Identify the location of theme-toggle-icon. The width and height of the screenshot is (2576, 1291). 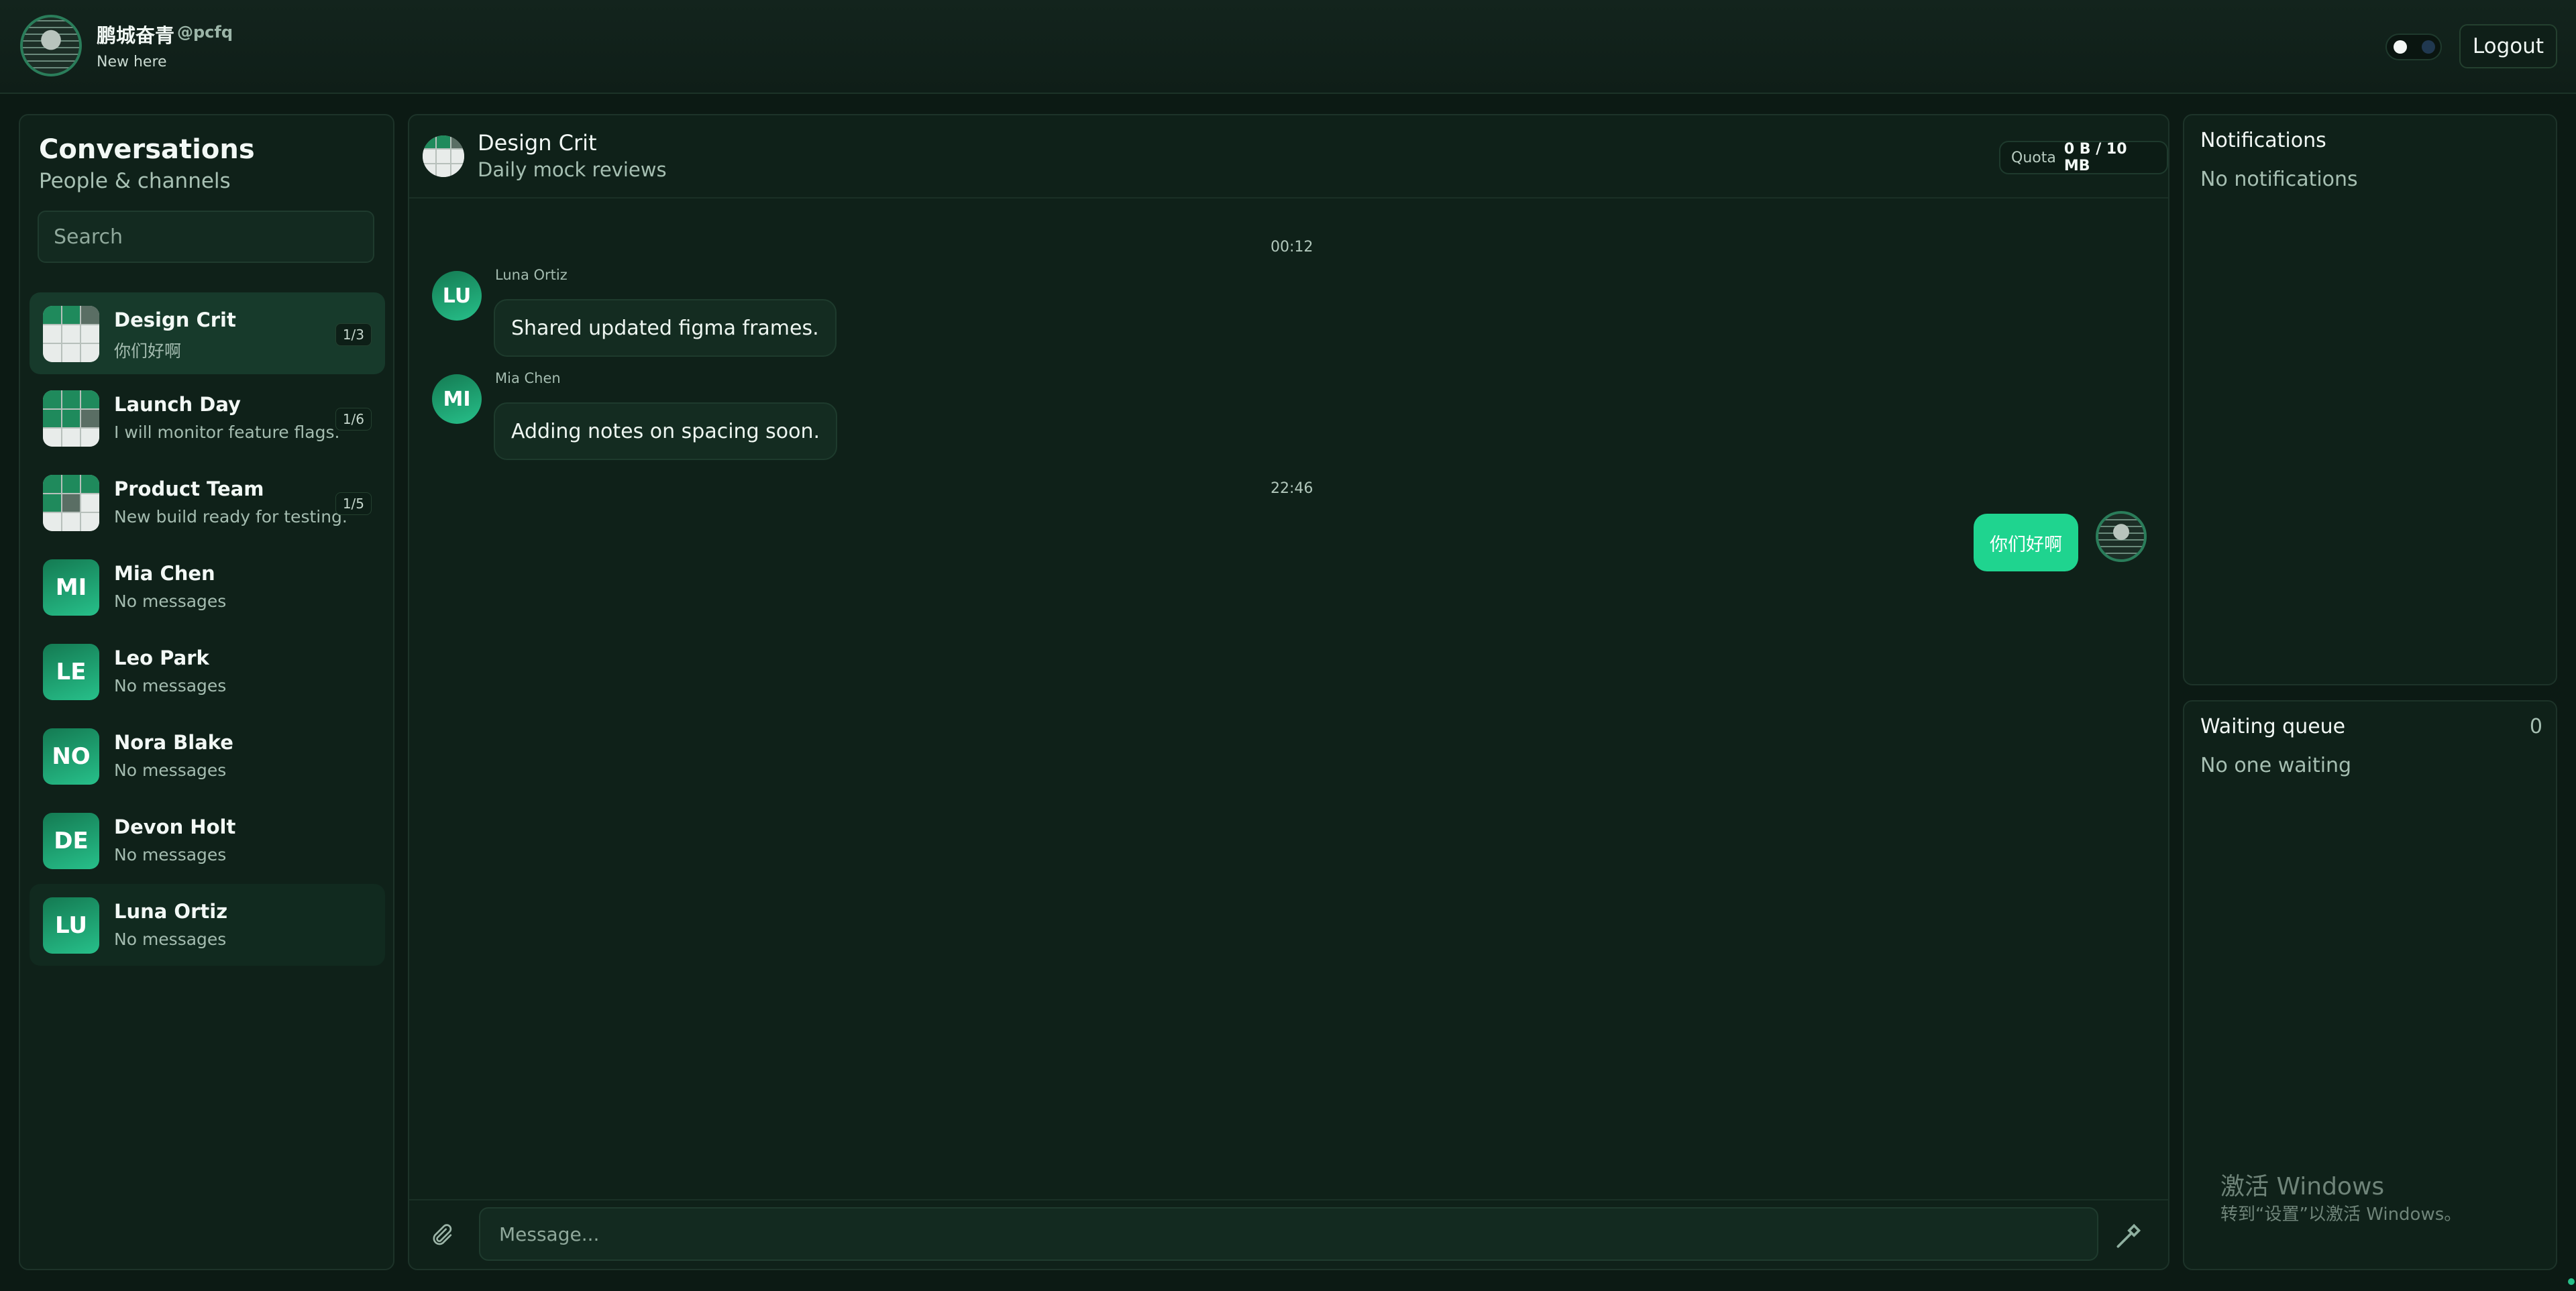
(2400, 47).